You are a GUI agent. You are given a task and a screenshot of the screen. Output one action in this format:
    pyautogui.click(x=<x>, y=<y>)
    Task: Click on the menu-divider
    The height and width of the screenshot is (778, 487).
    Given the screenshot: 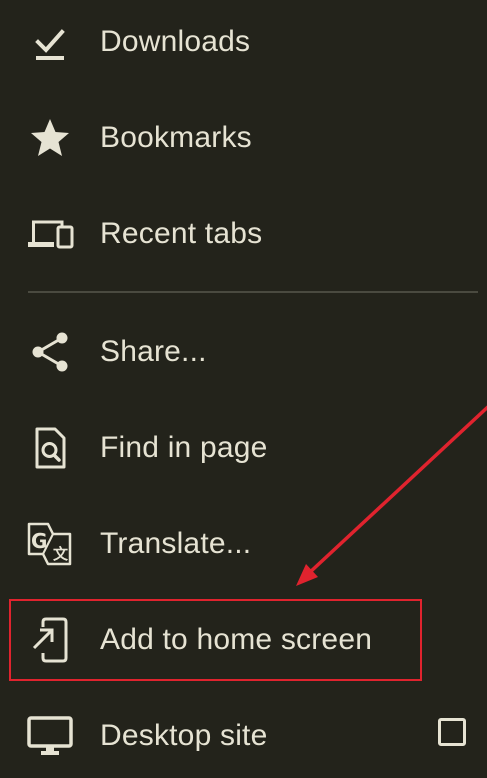 What is the action you would take?
    pyautogui.click(x=253, y=292)
    